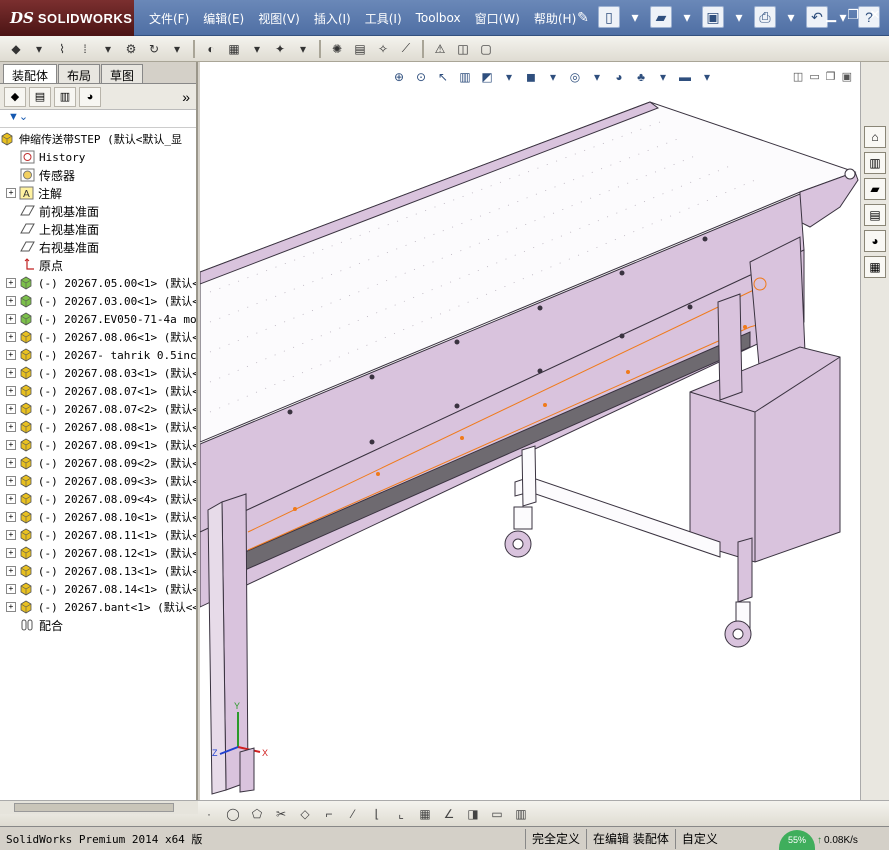 The width and height of the screenshot is (889, 850). What do you see at coordinates (85, 49) in the screenshot?
I see `linear-pattern-icon: ⁞` at bounding box center [85, 49].